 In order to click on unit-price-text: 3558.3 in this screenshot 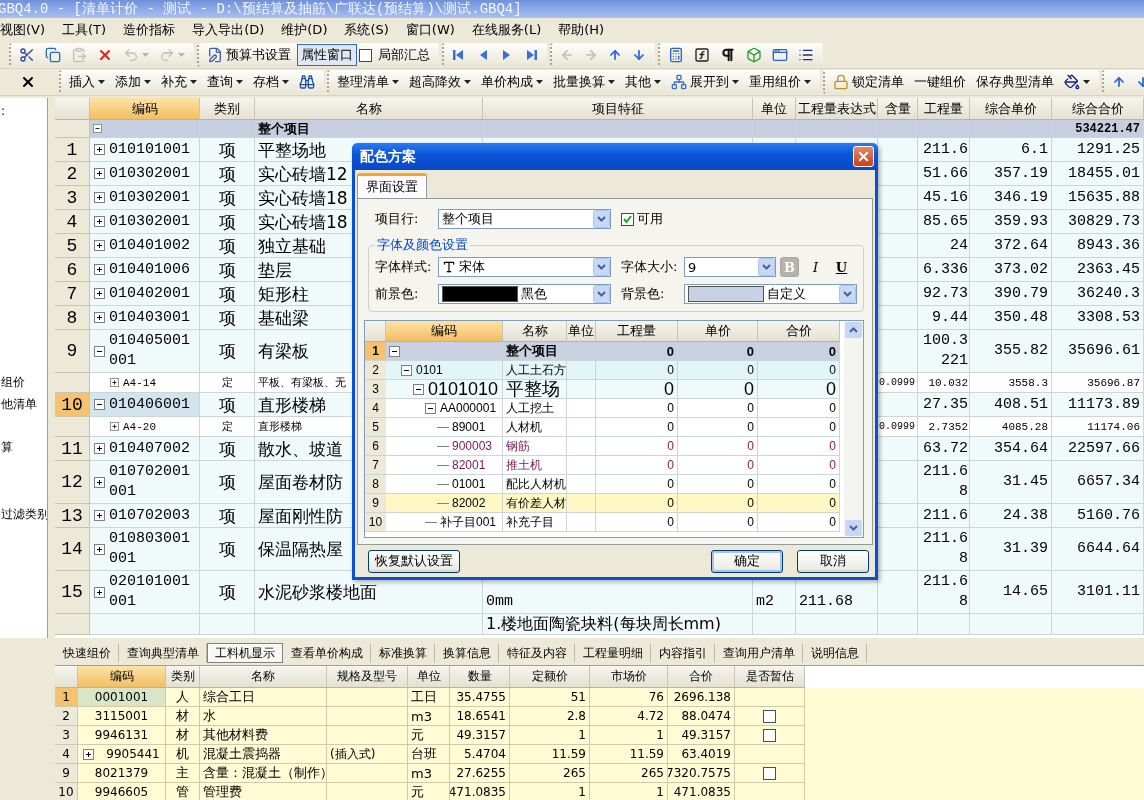, I will do `click(1028, 383)`.